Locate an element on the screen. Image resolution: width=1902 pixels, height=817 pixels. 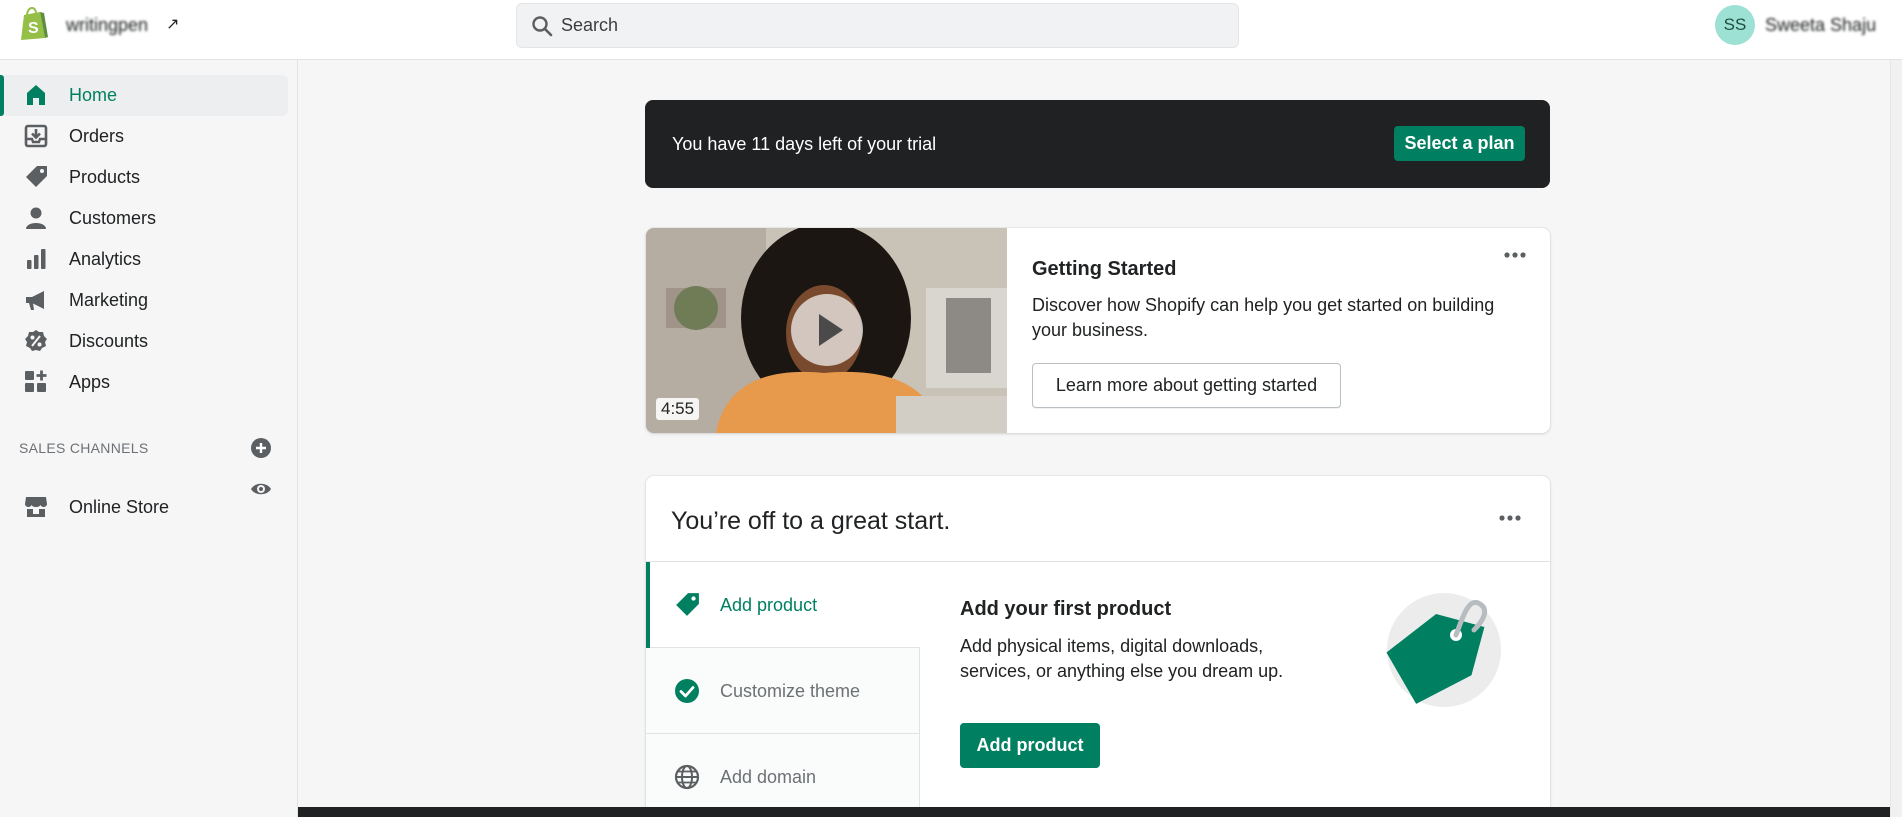
task-add-domain: Add domain is located at coordinates (783, 775).